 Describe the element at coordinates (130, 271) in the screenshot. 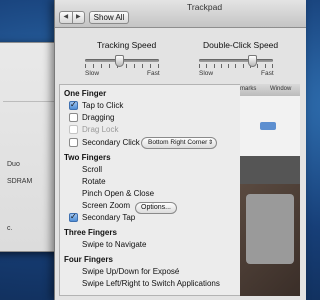

I see `swipe-updown-label: Swipe Up/Down for Exposé` at that location.